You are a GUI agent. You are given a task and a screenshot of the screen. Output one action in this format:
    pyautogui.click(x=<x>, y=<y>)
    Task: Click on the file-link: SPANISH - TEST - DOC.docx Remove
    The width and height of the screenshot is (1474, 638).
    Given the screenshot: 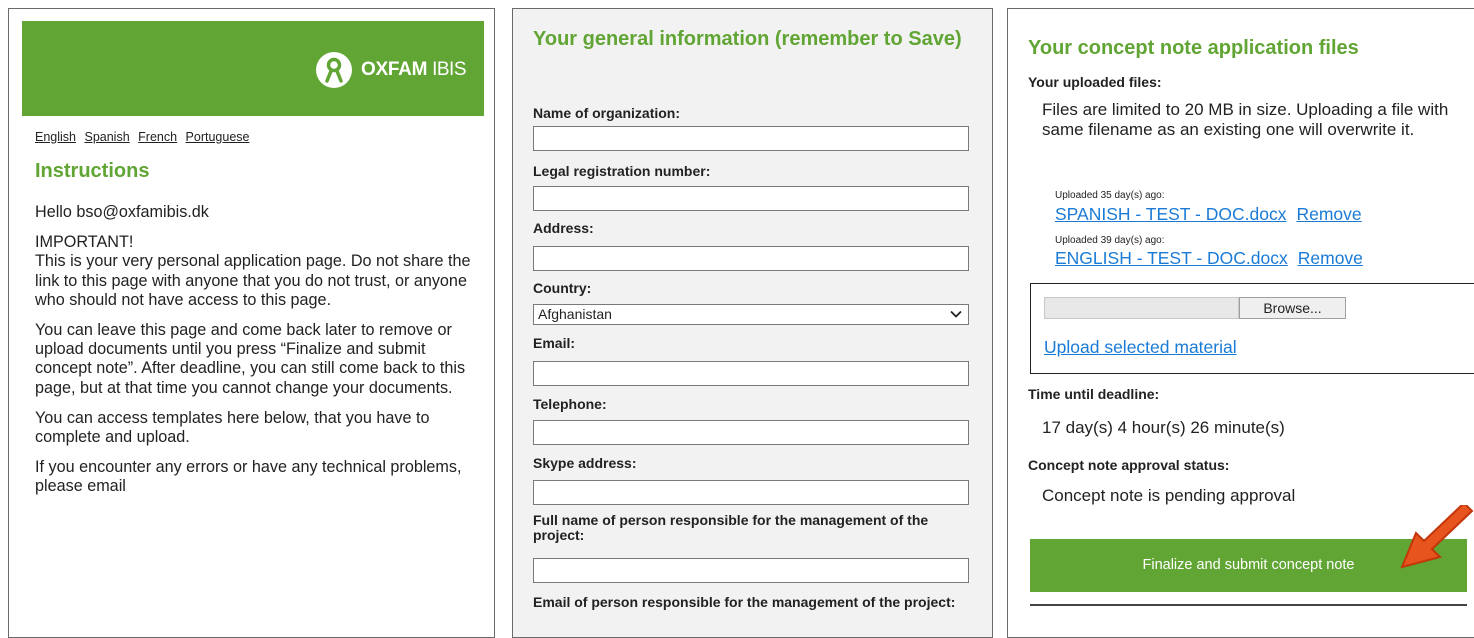 What is the action you would take?
    pyautogui.click(x=1208, y=214)
    